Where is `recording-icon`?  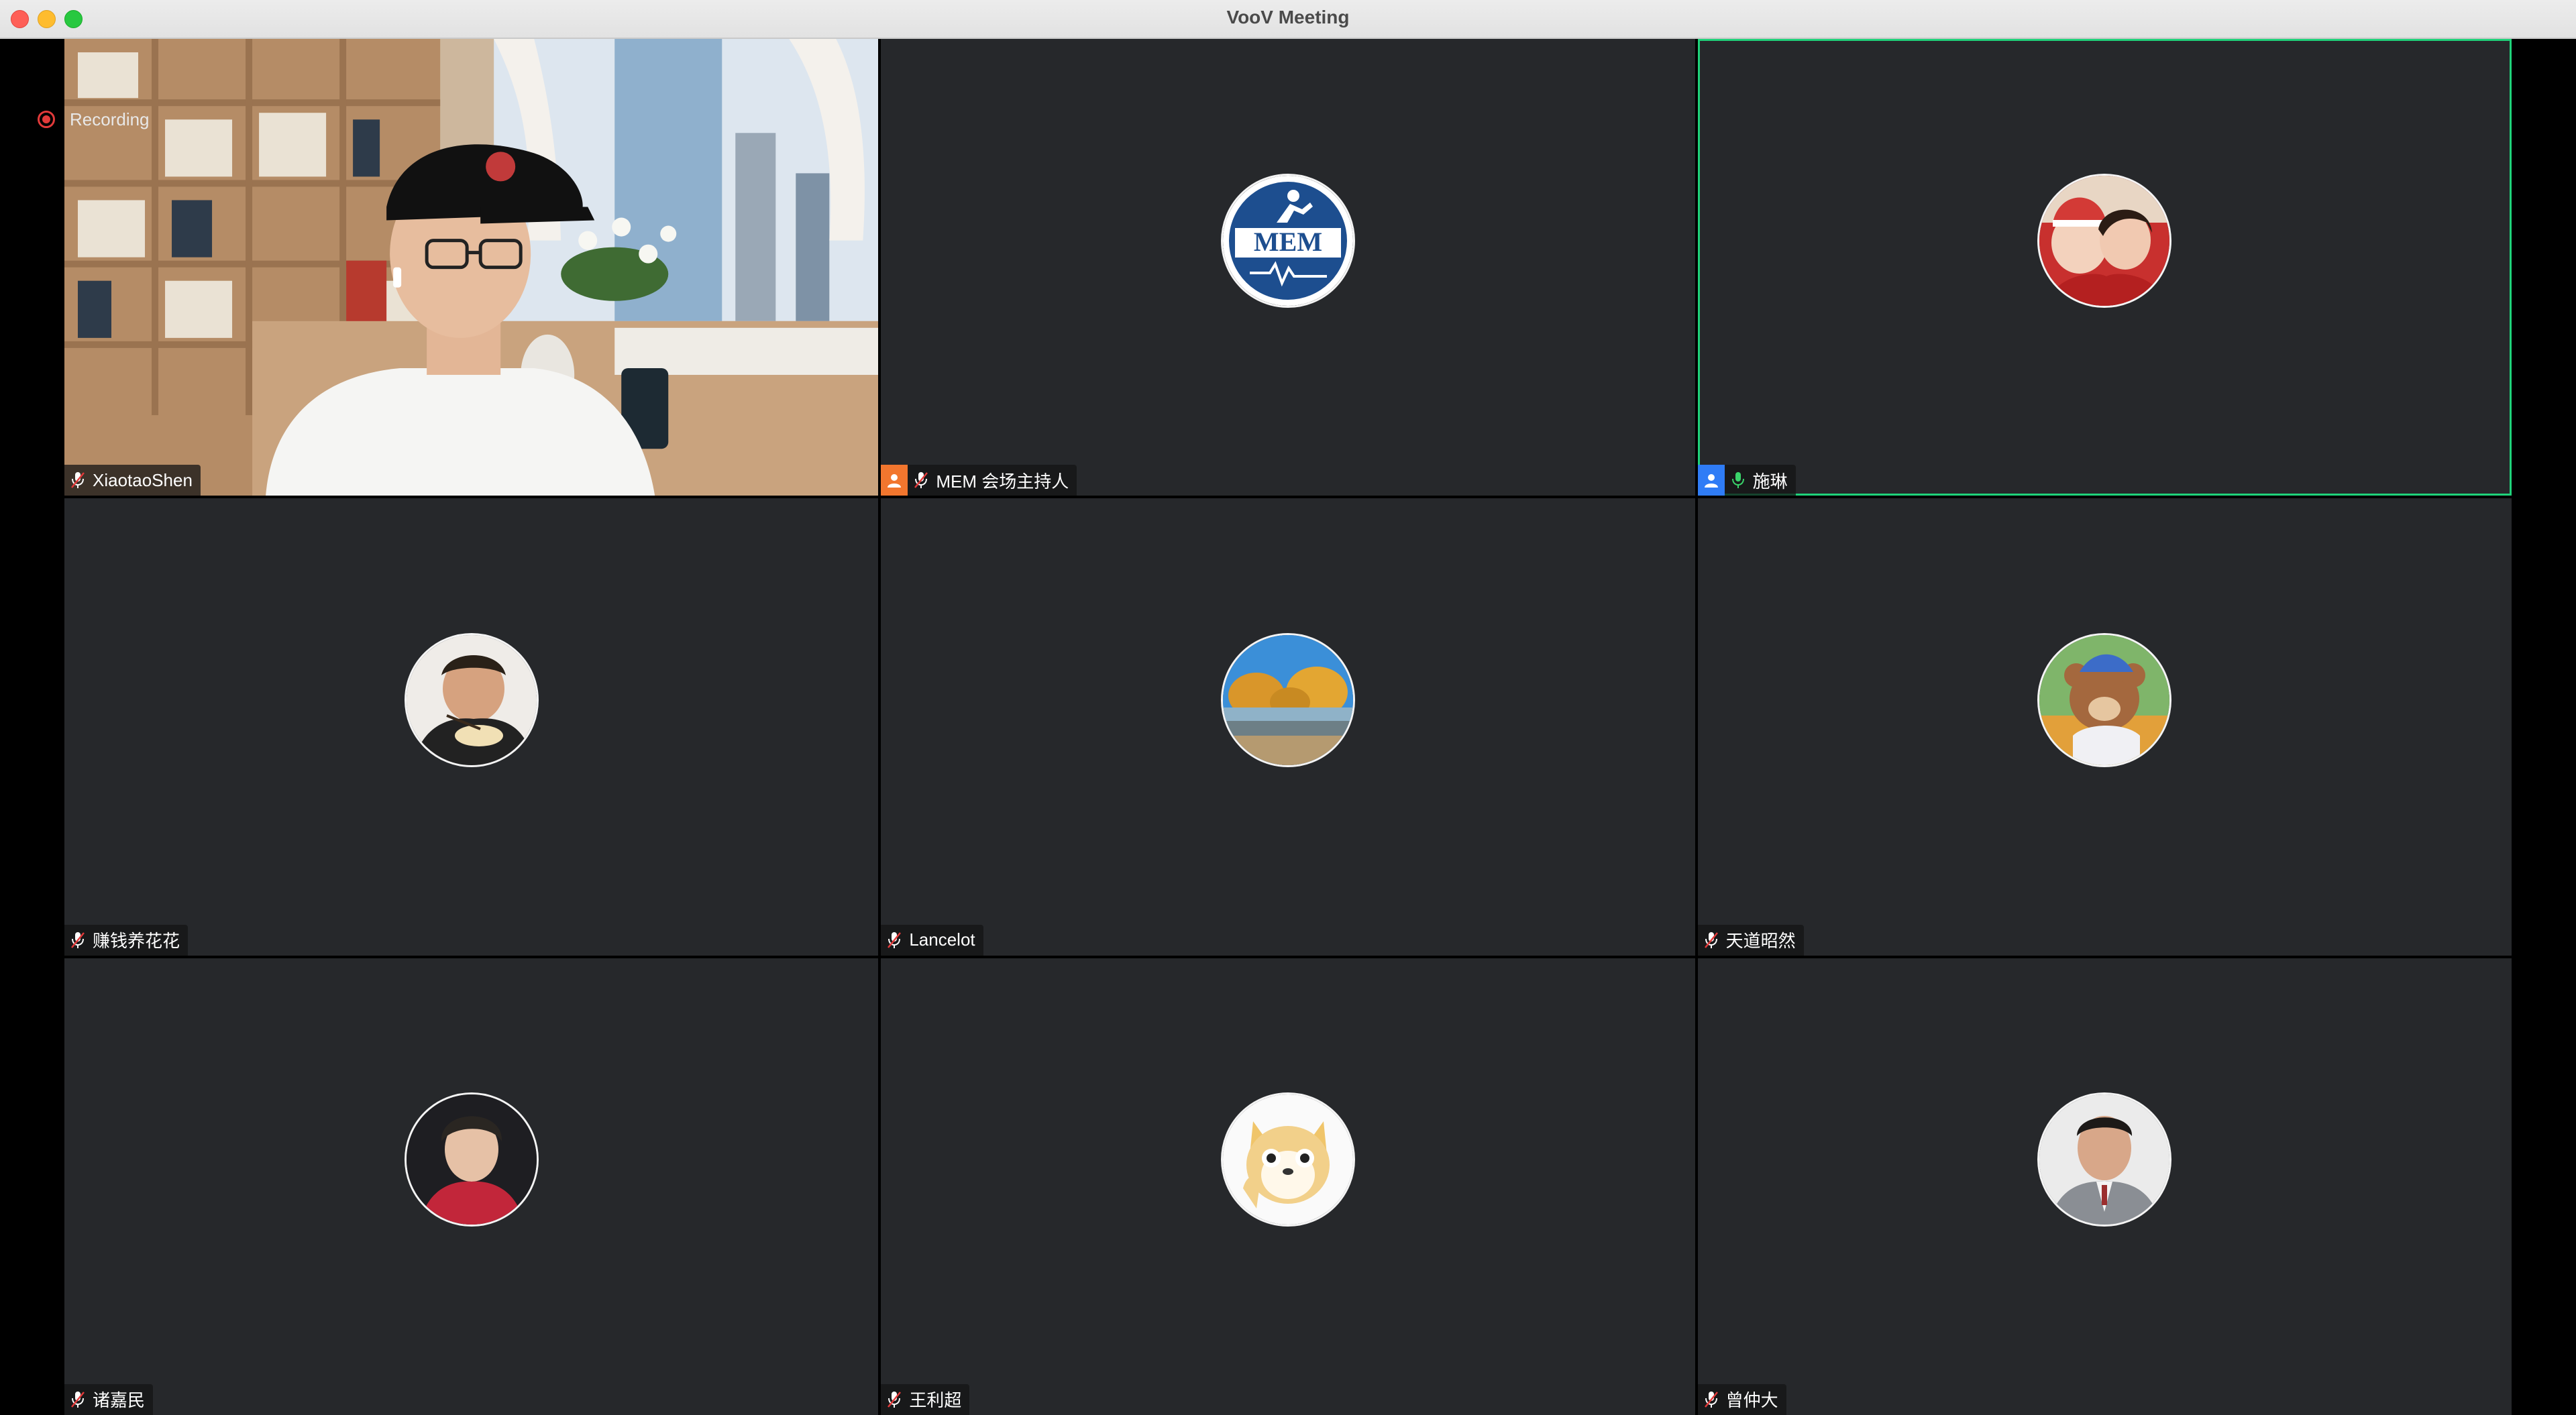
recording-icon is located at coordinates (46, 119).